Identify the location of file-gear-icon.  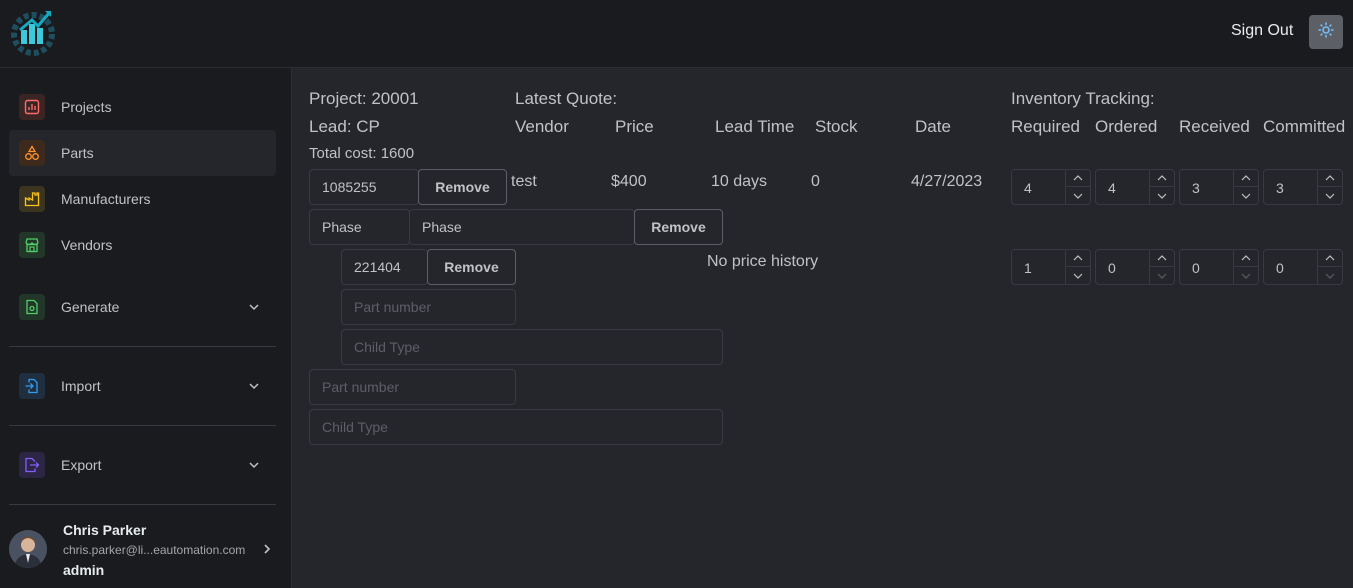
(32, 307).